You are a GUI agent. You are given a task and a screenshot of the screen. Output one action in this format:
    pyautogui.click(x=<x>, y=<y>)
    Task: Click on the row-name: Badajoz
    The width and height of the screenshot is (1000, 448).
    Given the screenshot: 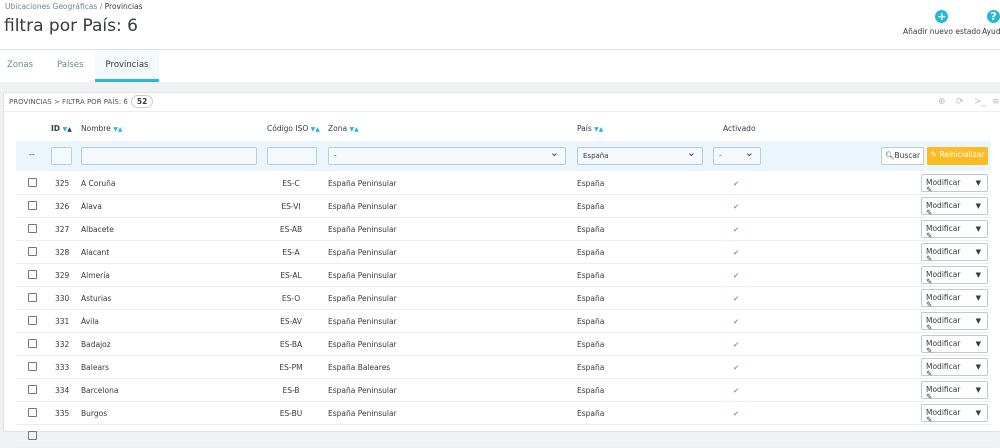 What is the action you would take?
    pyautogui.click(x=96, y=344)
    